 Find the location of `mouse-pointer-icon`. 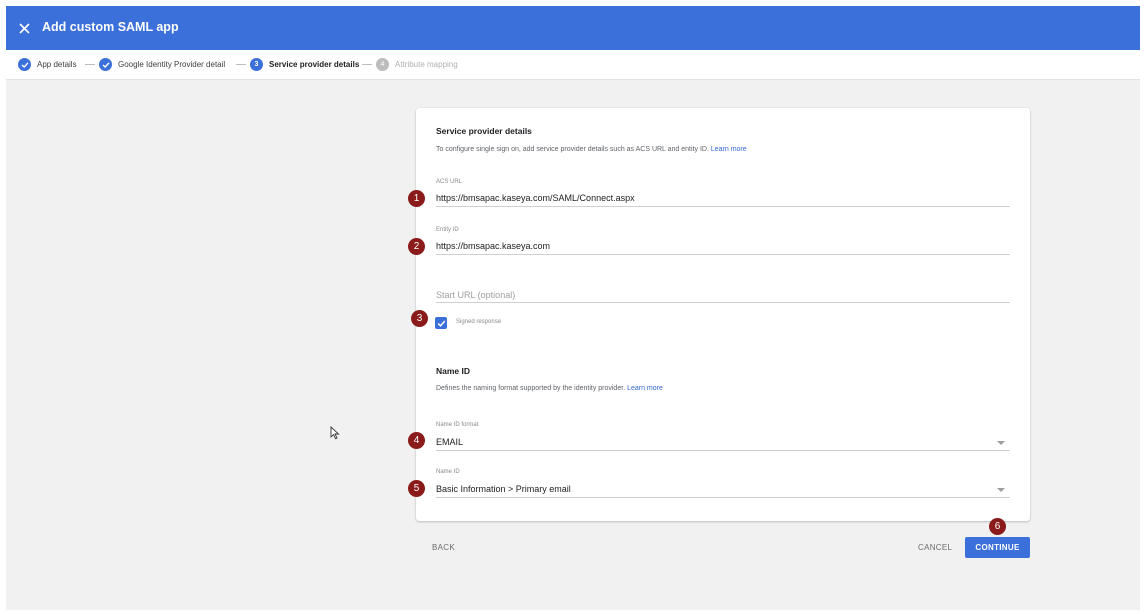

mouse-pointer-icon is located at coordinates (335, 433).